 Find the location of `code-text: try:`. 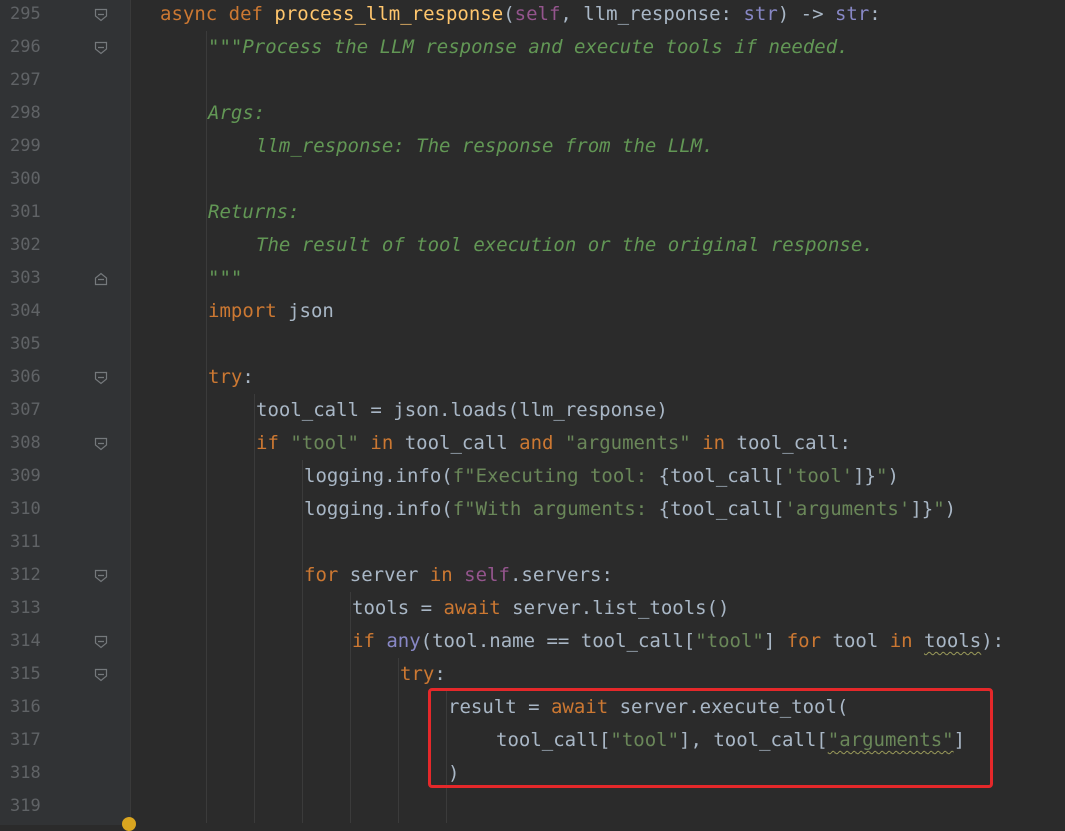

code-text: try: is located at coordinates (423, 674).